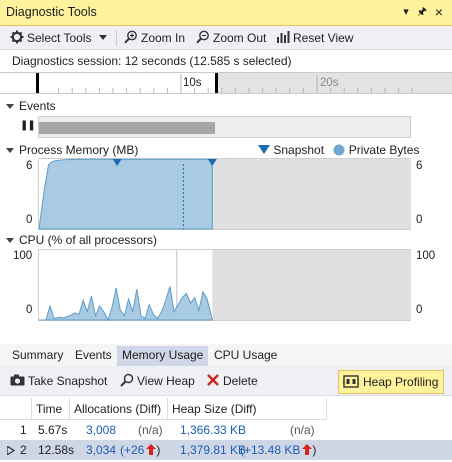  What do you see at coordinates (213, 430) in the screenshot?
I see `heap-size-link: 1,366.33 KB` at bounding box center [213, 430].